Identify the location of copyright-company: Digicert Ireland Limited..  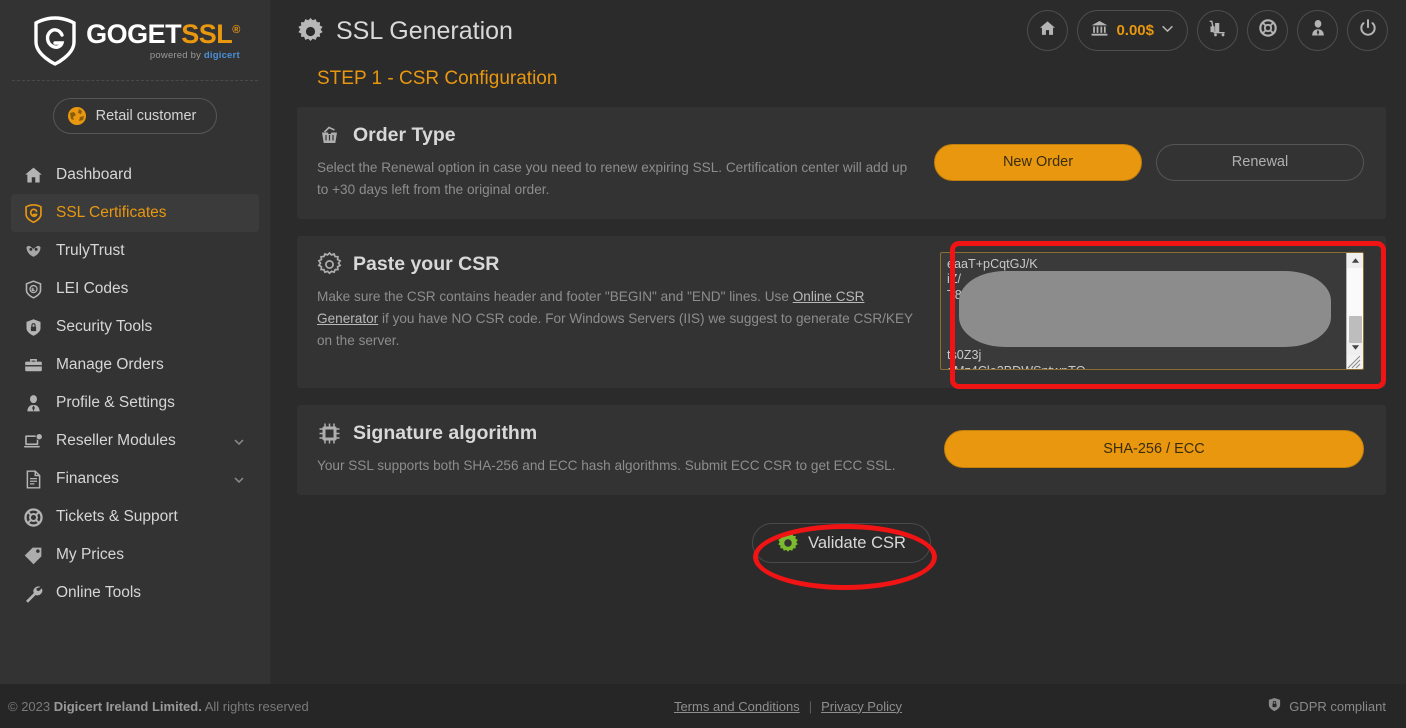
(127, 706).